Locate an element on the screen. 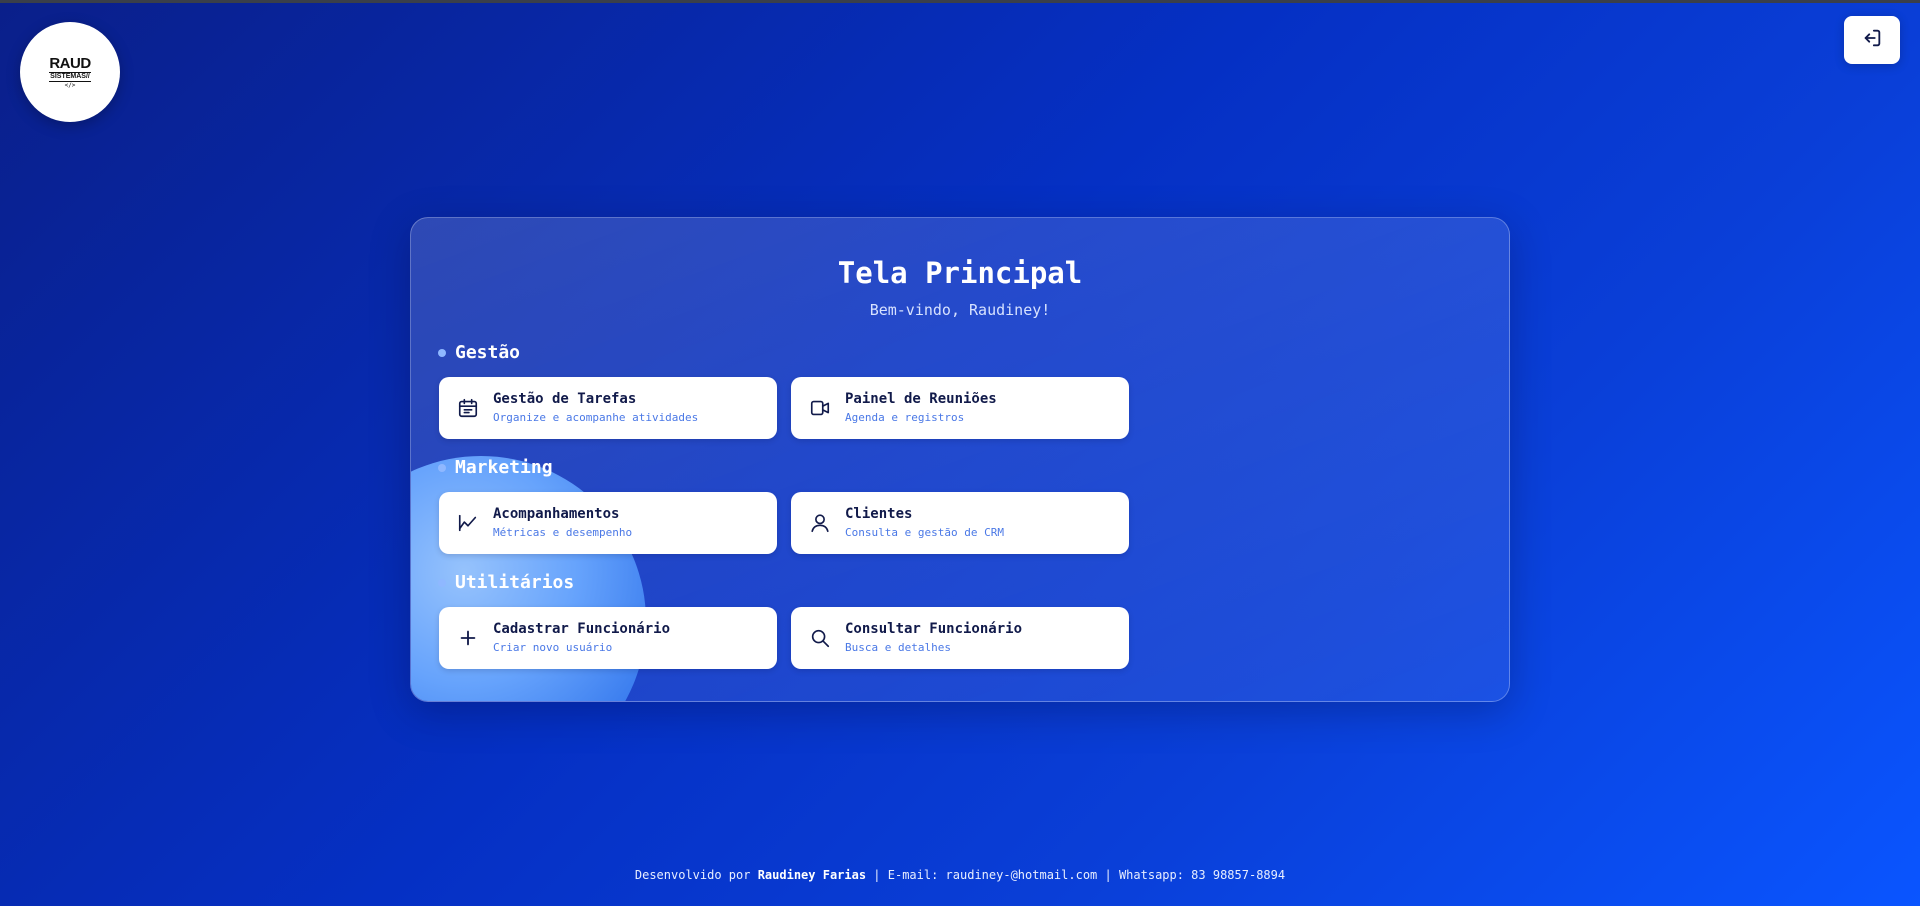 The width and height of the screenshot is (1920, 906). user-icon is located at coordinates (820, 523).